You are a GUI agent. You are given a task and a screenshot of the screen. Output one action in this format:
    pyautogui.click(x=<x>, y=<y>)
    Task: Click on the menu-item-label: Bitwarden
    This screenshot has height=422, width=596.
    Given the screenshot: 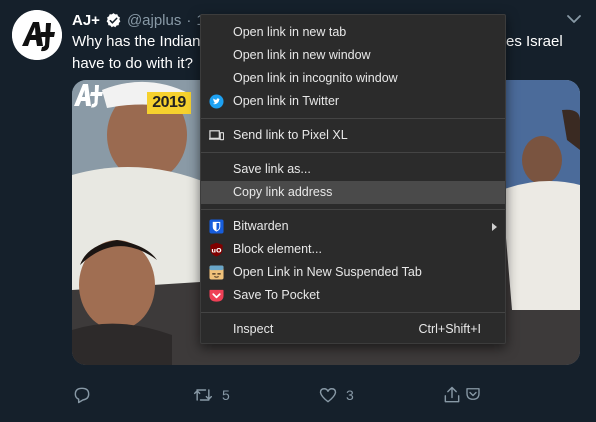 What is the action you would take?
    pyautogui.click(x=261, y=226)
    